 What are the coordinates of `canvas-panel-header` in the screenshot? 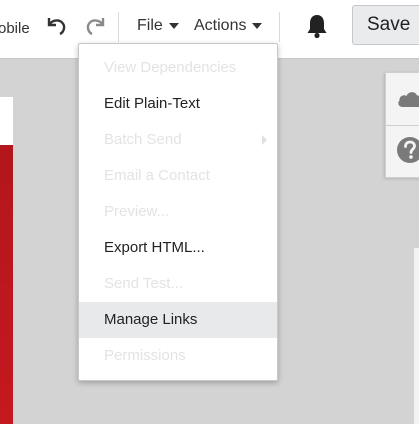 It's located at (6, 121).